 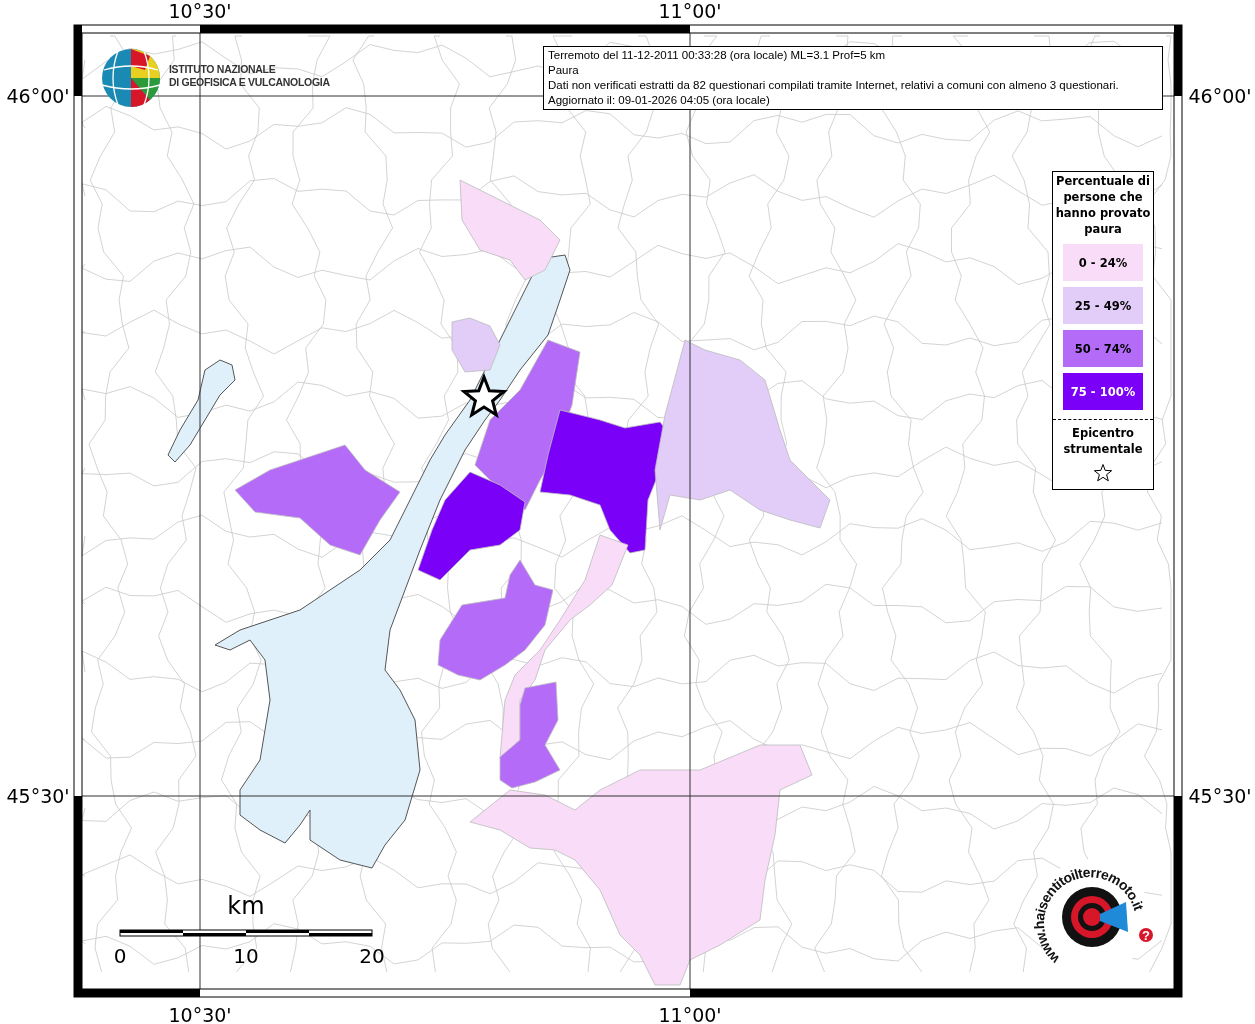 What do you see at coordinates (120, 956) in the screenshot?
I see `scale-label: 0` at bounding box center [120, 956].